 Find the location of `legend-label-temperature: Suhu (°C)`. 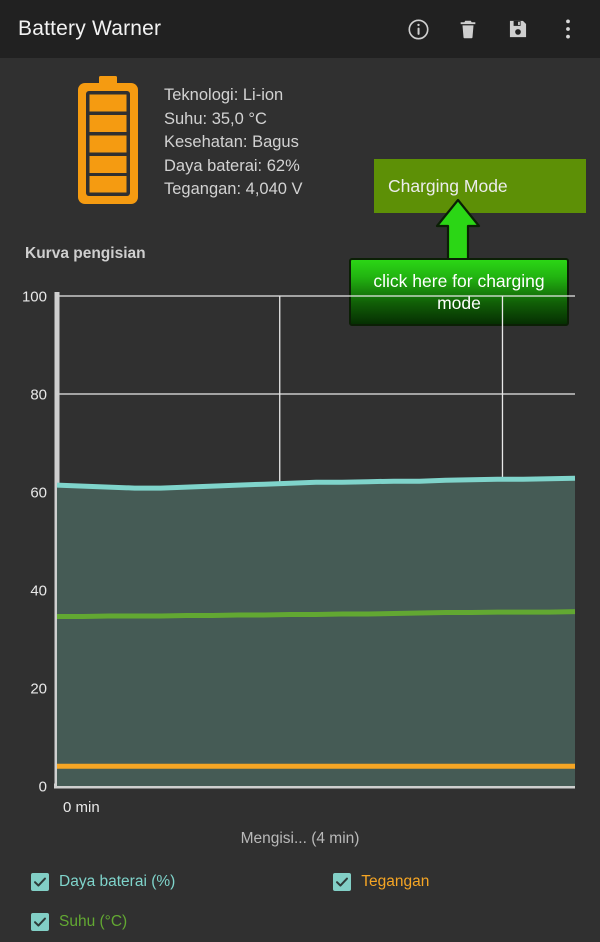

legend-label-temperature: Suhu (°C) is located at coordinates (93, 922).